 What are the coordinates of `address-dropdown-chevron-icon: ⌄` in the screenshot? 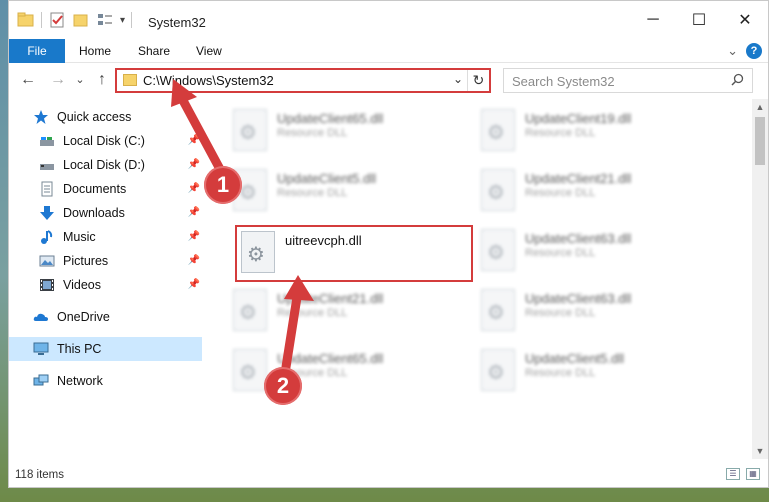 It's located at (458, 79).